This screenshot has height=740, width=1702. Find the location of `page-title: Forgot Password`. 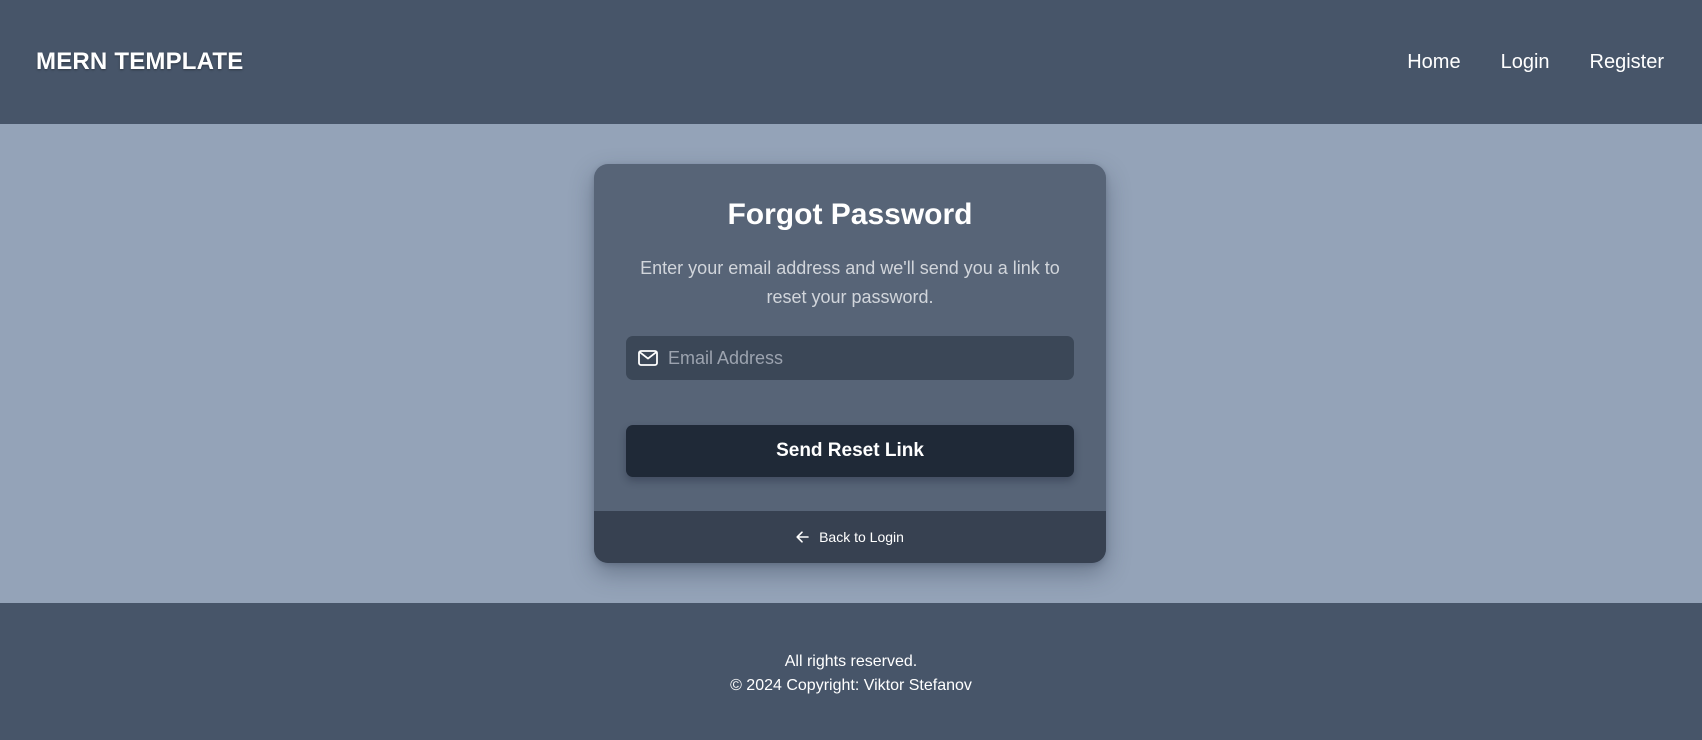

page-title: Forgot Password is located at coordinates (850, 214).